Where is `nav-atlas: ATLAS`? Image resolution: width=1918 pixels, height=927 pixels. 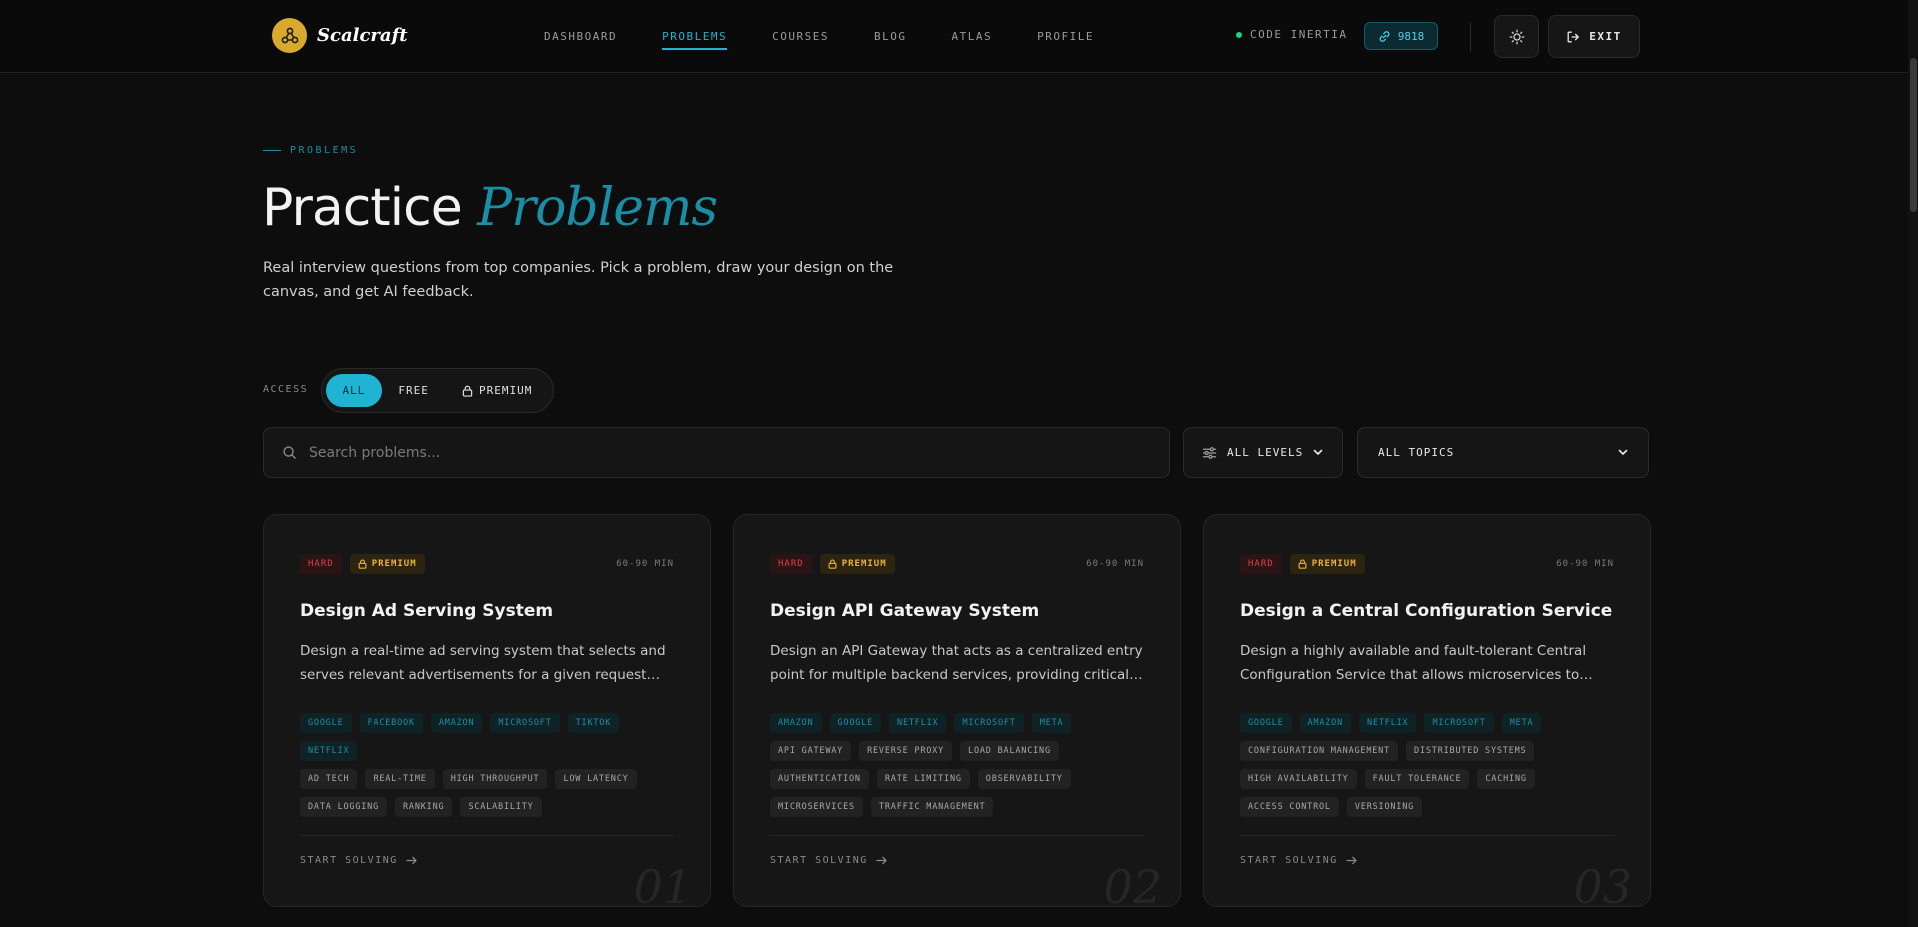
nav-atlas: ATLAS is located at coordinates (971, 36).